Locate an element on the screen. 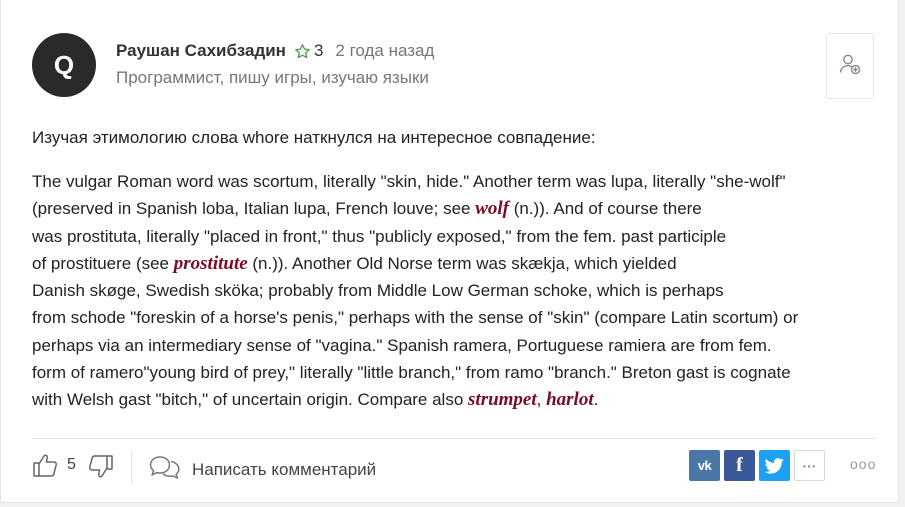 Image resolution: width=905 pixels, height=507 pixels. term-link-prostitute: prostitute is located at coordinates (211, 263).